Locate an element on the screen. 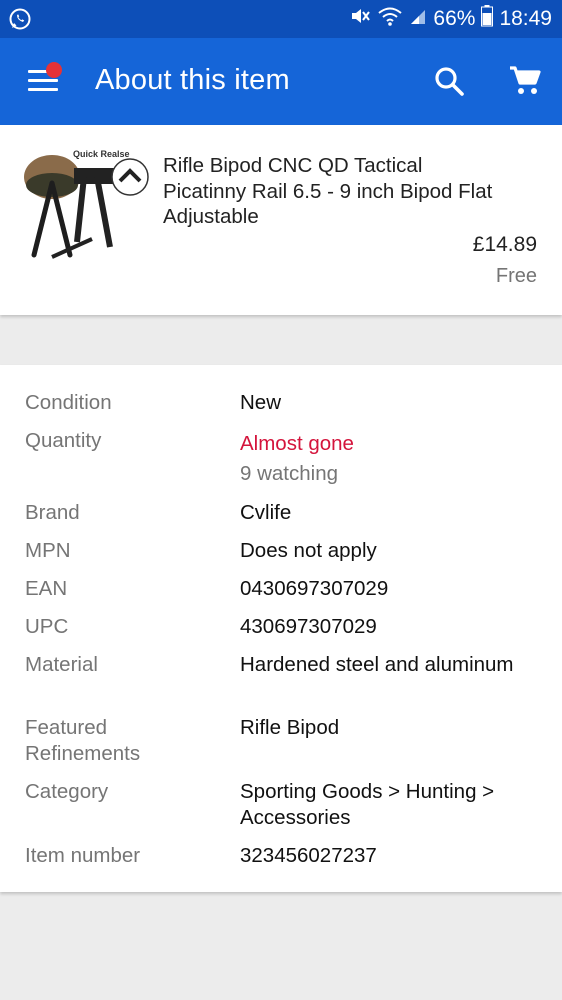 The height and width of the screenshot is (1000, 562). detail-value: Sporting Goods > Hunting > Accessories is located at coordinates (367, 804).